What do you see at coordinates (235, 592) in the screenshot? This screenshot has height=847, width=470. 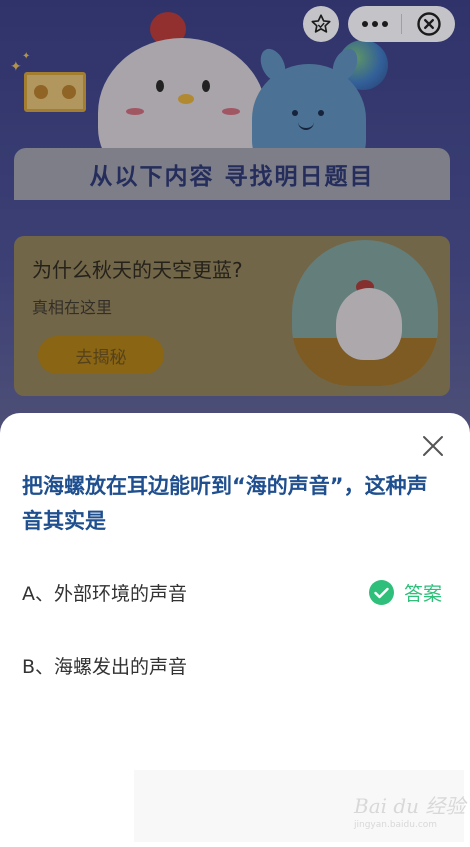 I see `option-a: A、外部环境的声音 答案` at bounding box center [235, 592].